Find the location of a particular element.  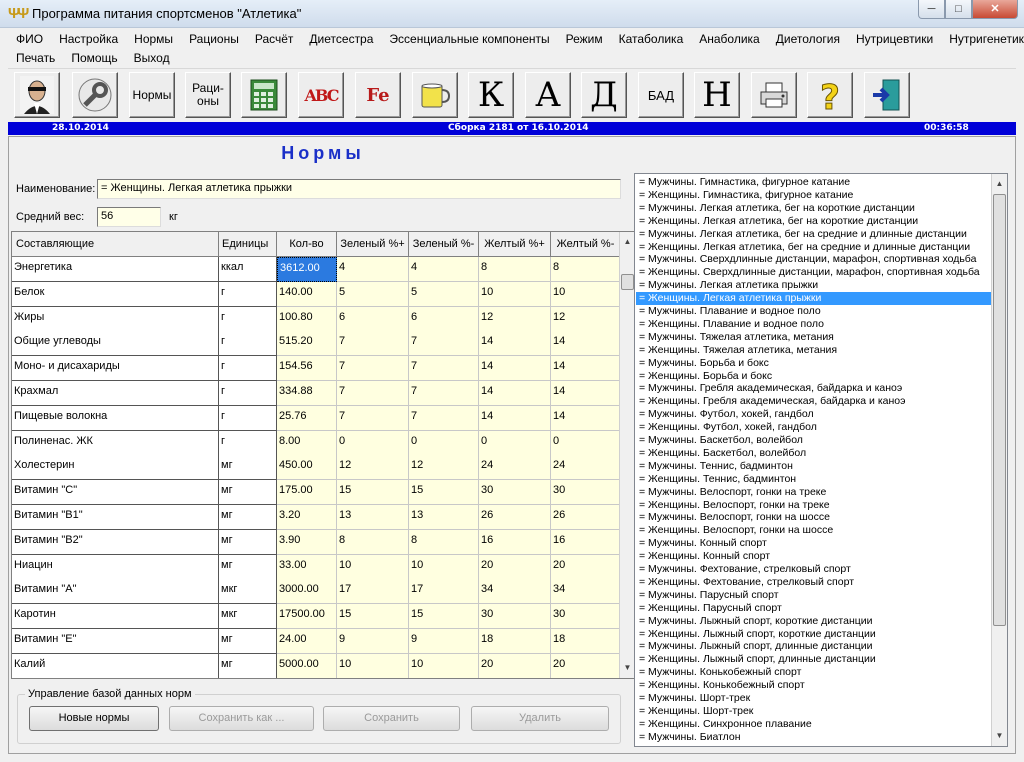

list-item: = Мужчины. Футбол, хокей, гандбол is located at coordinates (814, 414).